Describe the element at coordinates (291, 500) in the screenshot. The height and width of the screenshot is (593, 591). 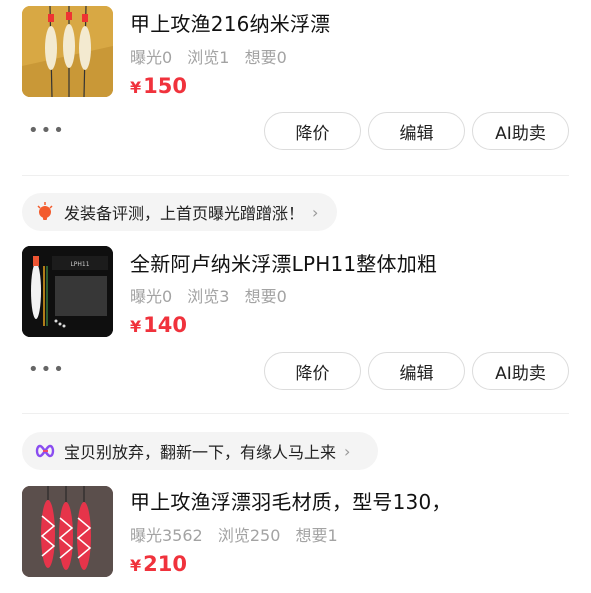
I see `product-title: 甲上攻渔浮漂羽毛材质，型号130，` at that location.